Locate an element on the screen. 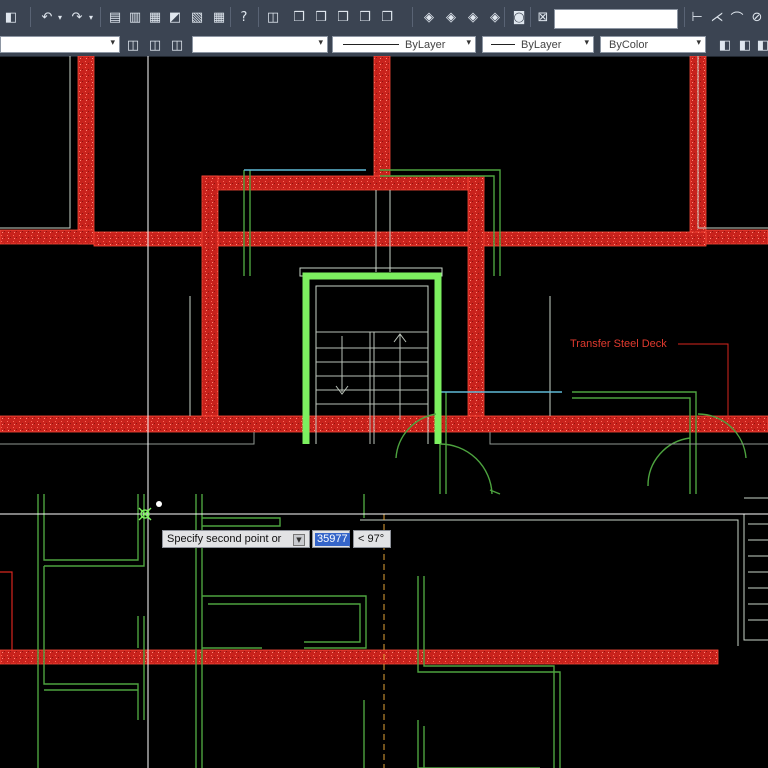 Image resolution: width=768 pixels, height=768 pixels. view-right-icon: ❒ is located at coordinates (365, 17).